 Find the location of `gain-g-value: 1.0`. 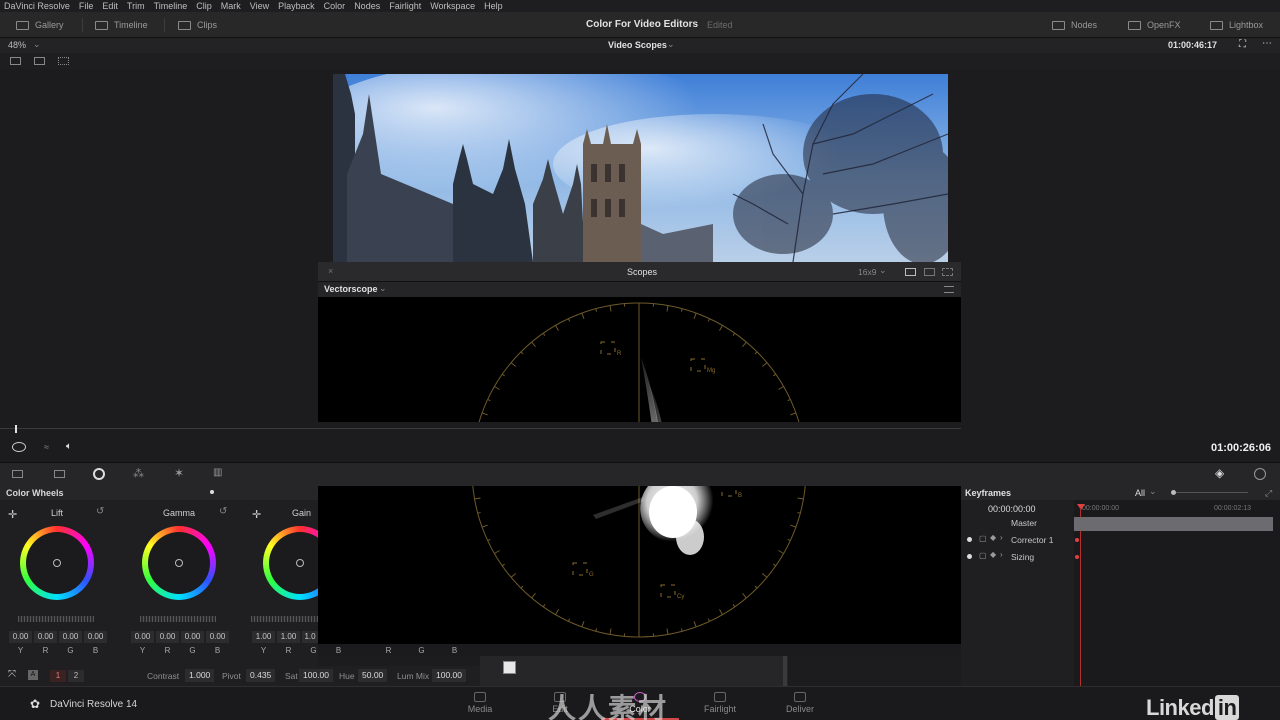

gain-g-value: 1.0 is located at coordinates (310, 637).